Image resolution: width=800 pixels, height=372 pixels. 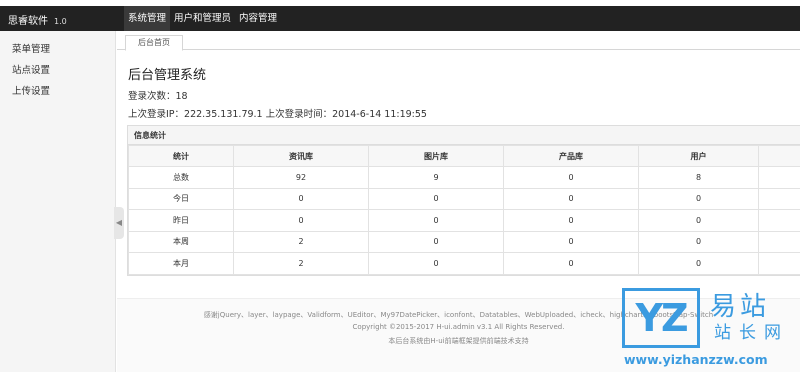 I want to click on sidebar-item-site-settings: 站点设置, so click(x=31, y=69).